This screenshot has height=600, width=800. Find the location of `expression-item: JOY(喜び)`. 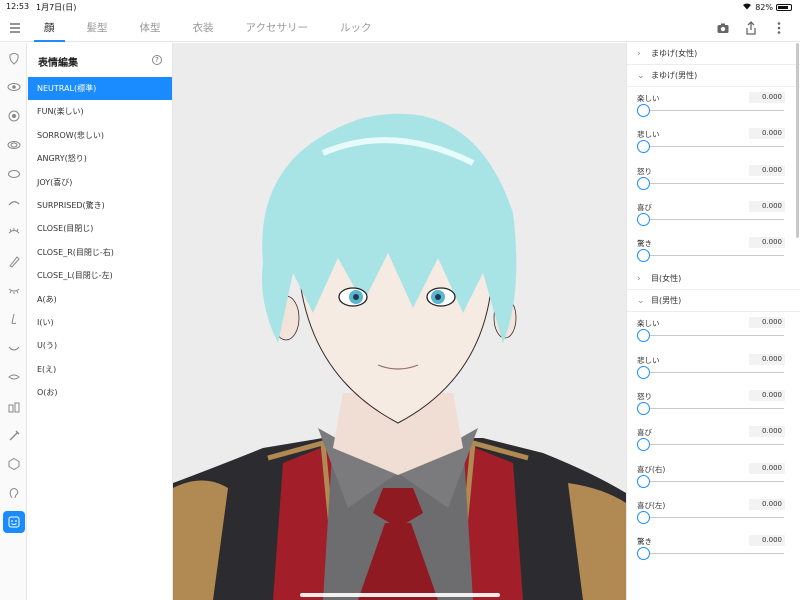

expression-item: JOY(喜び) is located at coordinates (100, 182).